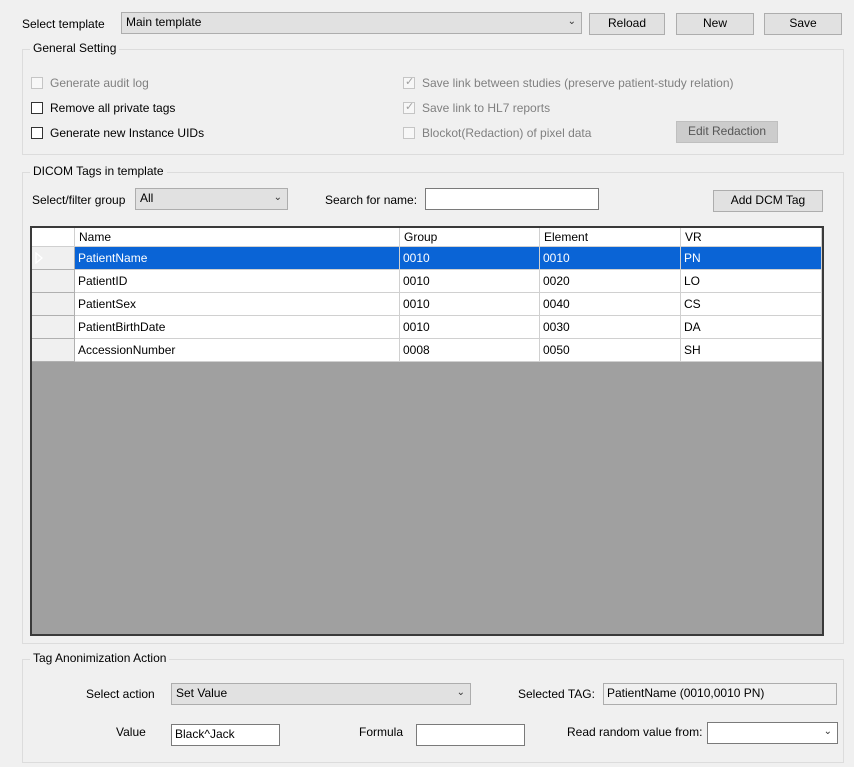 The height and width of the screenshot is (767, 854). I want to click on cell-name: PatientBirthDate, so click(237, 327).